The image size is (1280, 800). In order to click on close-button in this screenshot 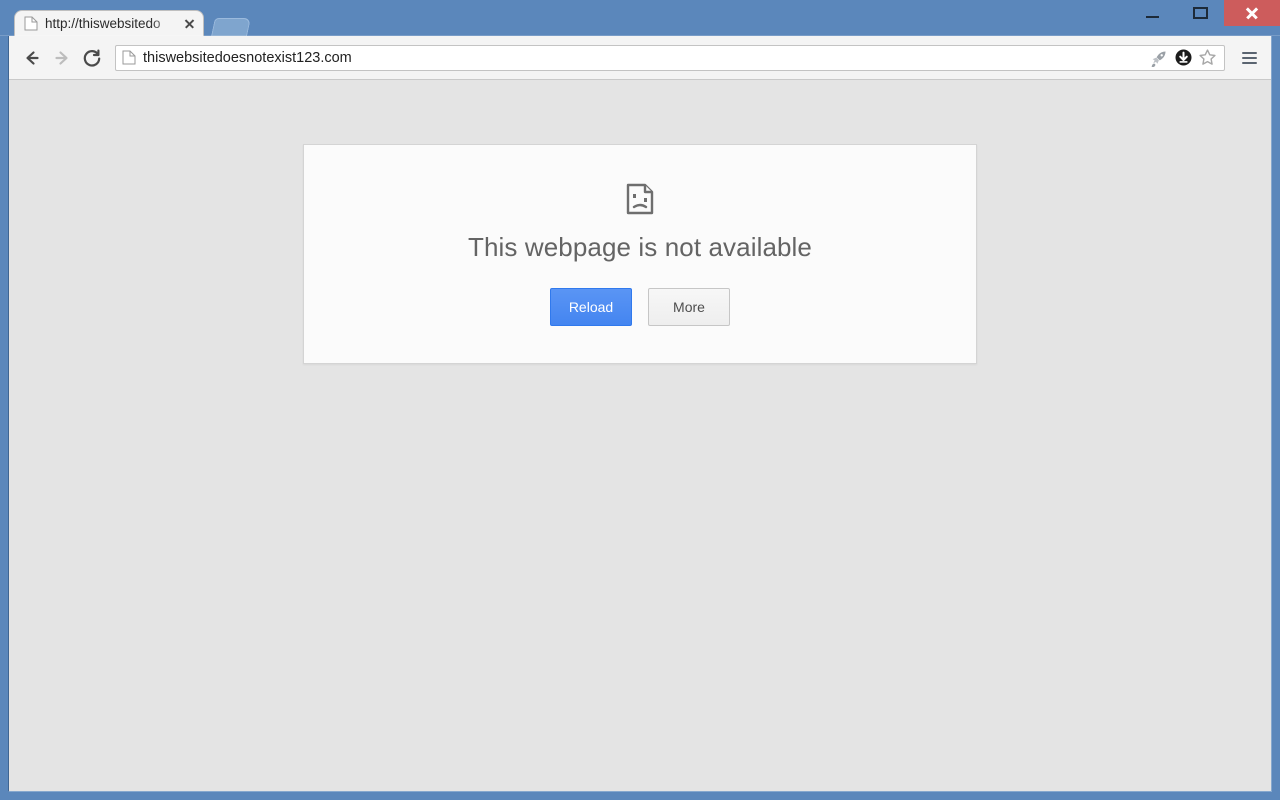, I will do `click(1252, 13)`.